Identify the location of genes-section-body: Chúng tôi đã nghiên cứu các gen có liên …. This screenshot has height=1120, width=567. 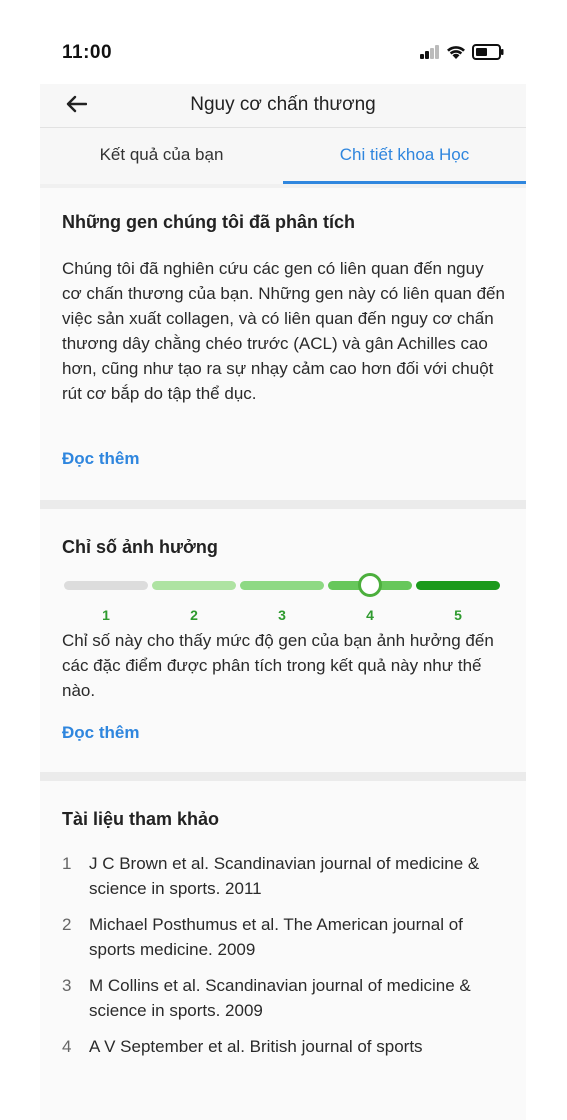
(283, 331).